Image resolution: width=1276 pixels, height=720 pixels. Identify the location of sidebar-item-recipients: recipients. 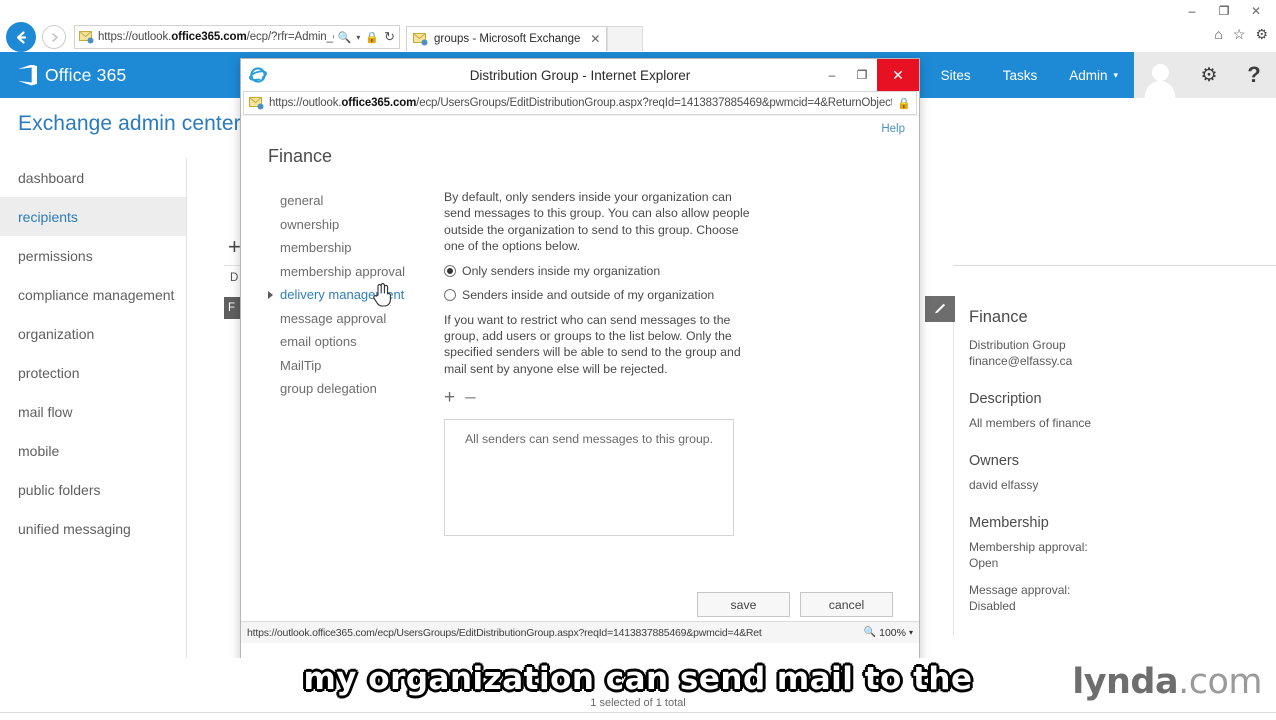
(93, 216).